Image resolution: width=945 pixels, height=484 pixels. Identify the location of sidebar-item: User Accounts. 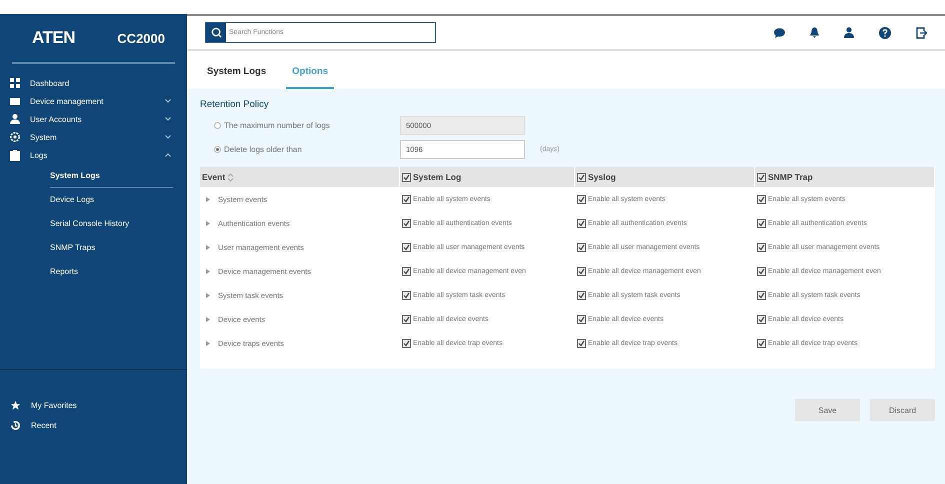
(93, 119).